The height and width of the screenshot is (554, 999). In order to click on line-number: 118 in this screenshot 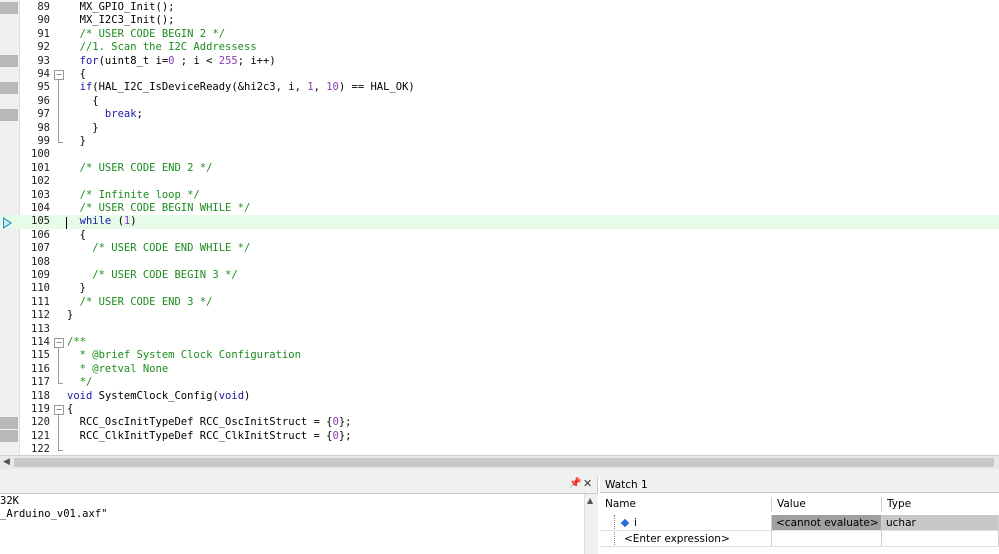, I will do `click(40, 395)`.